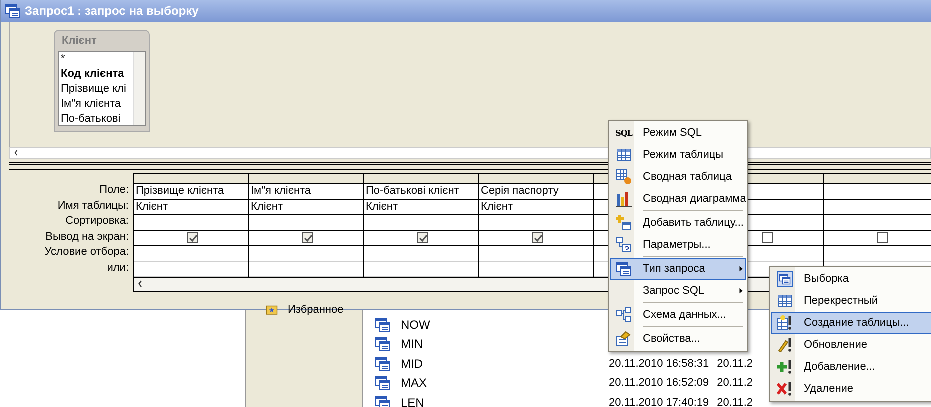 The width and height of the screenshot is (931, 407). What do you see at coordinates (851, 279) in the screenshot?
I see `menu-item: Выборка` at bounding box center [851, 279].